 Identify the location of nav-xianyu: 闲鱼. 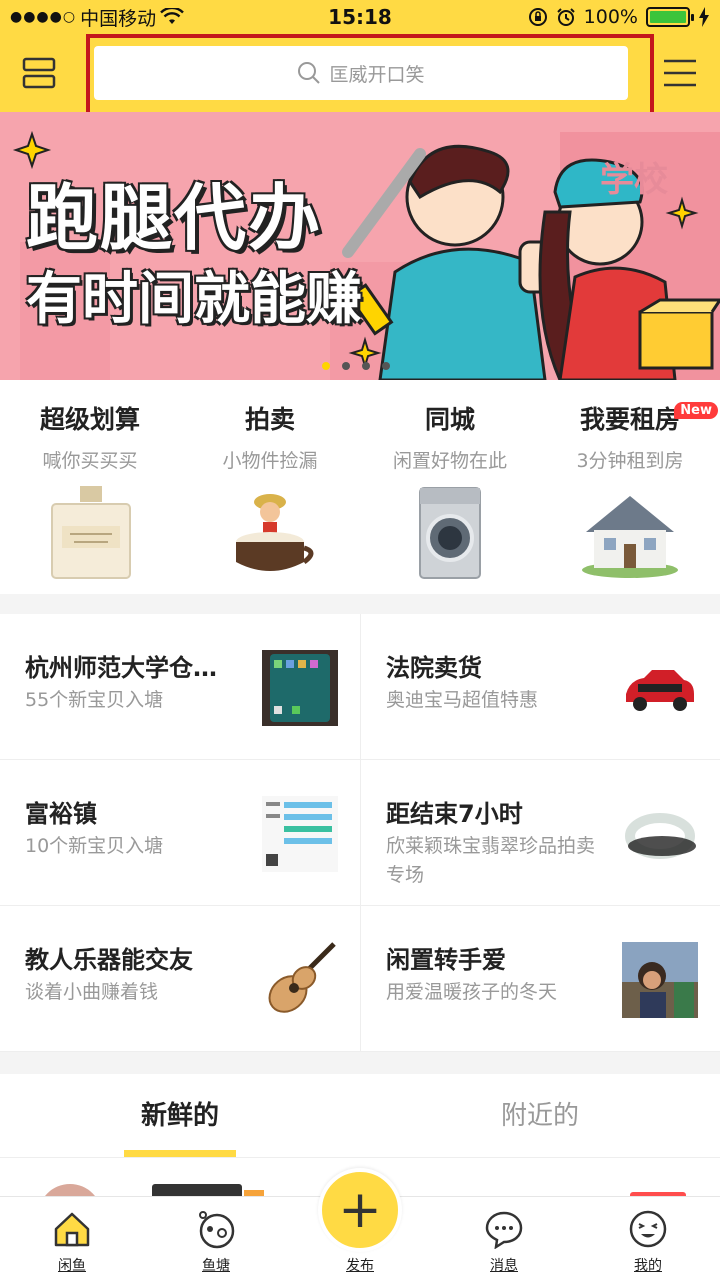
(72, 1238).